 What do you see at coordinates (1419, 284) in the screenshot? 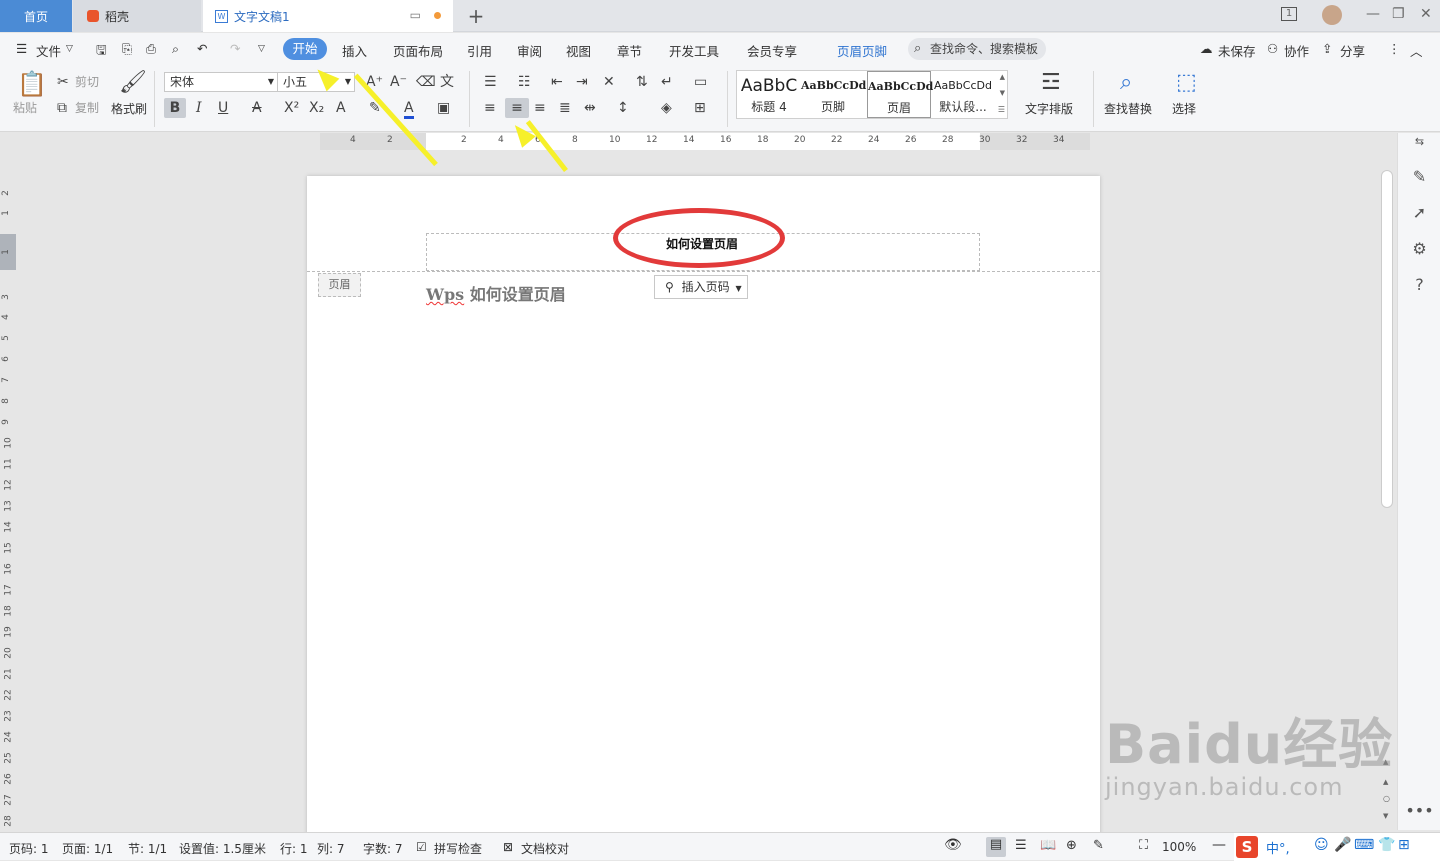
I see `help-icon: ?` at bounding box center [1419, 284].